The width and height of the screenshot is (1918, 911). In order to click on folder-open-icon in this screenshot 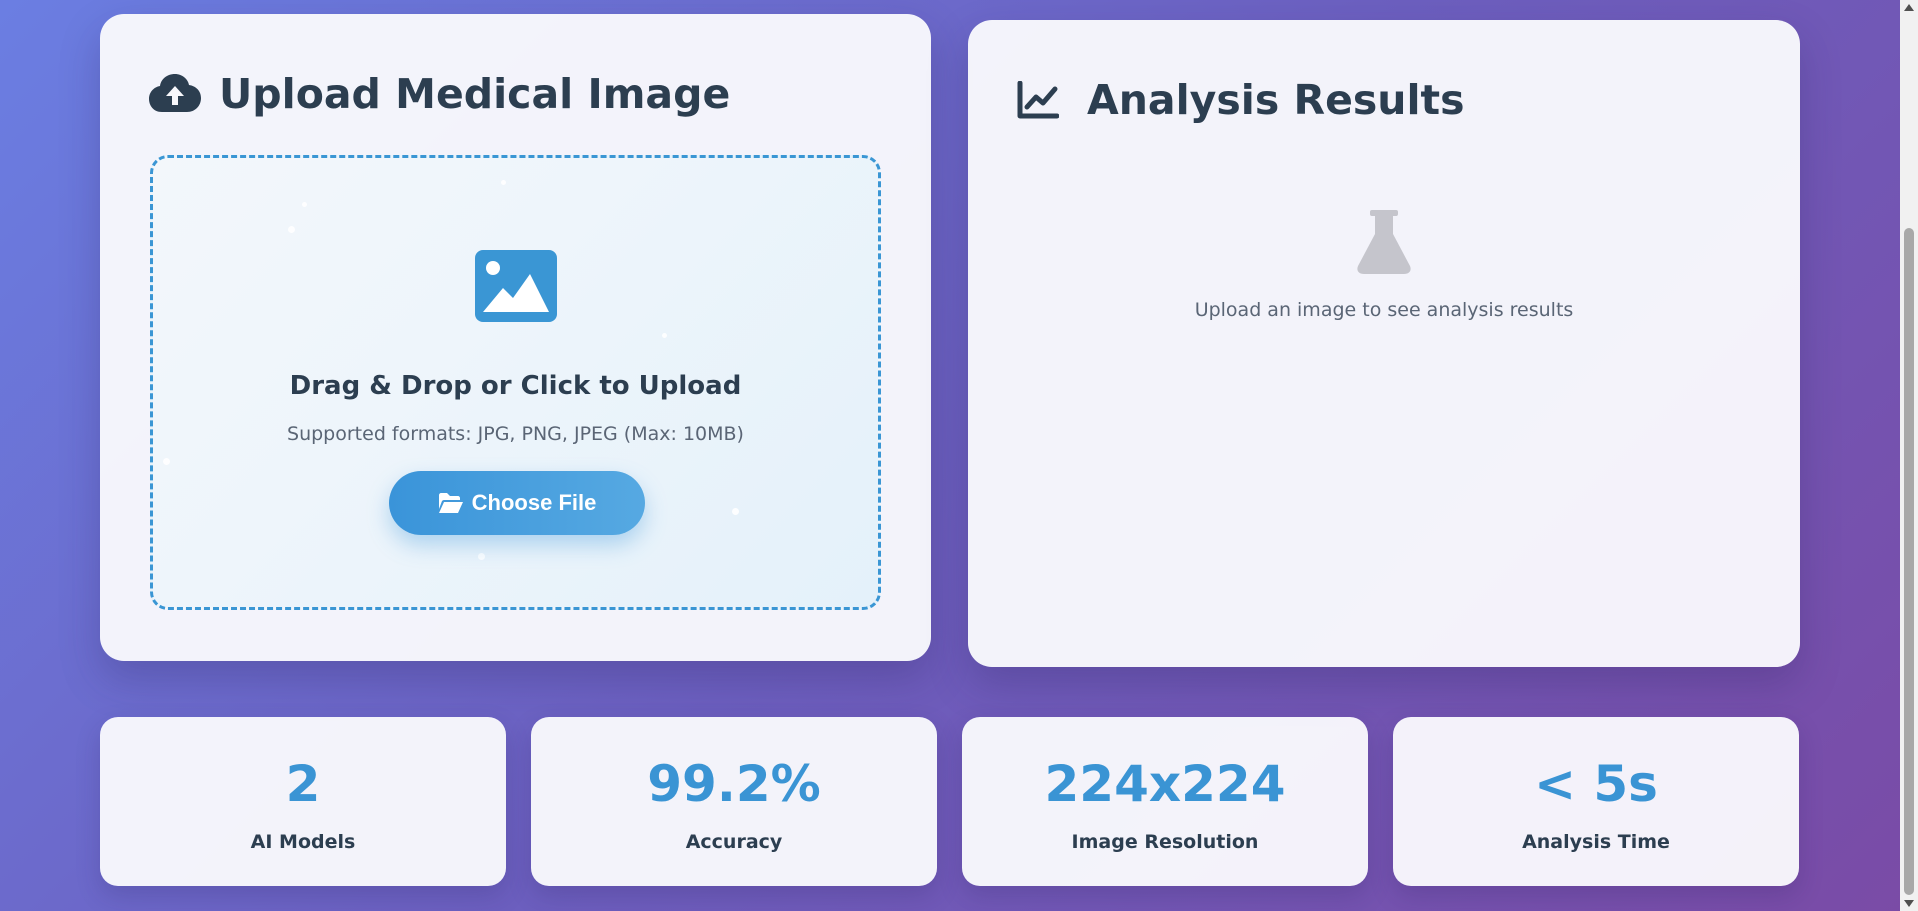, I will do `click(451, 503)`.